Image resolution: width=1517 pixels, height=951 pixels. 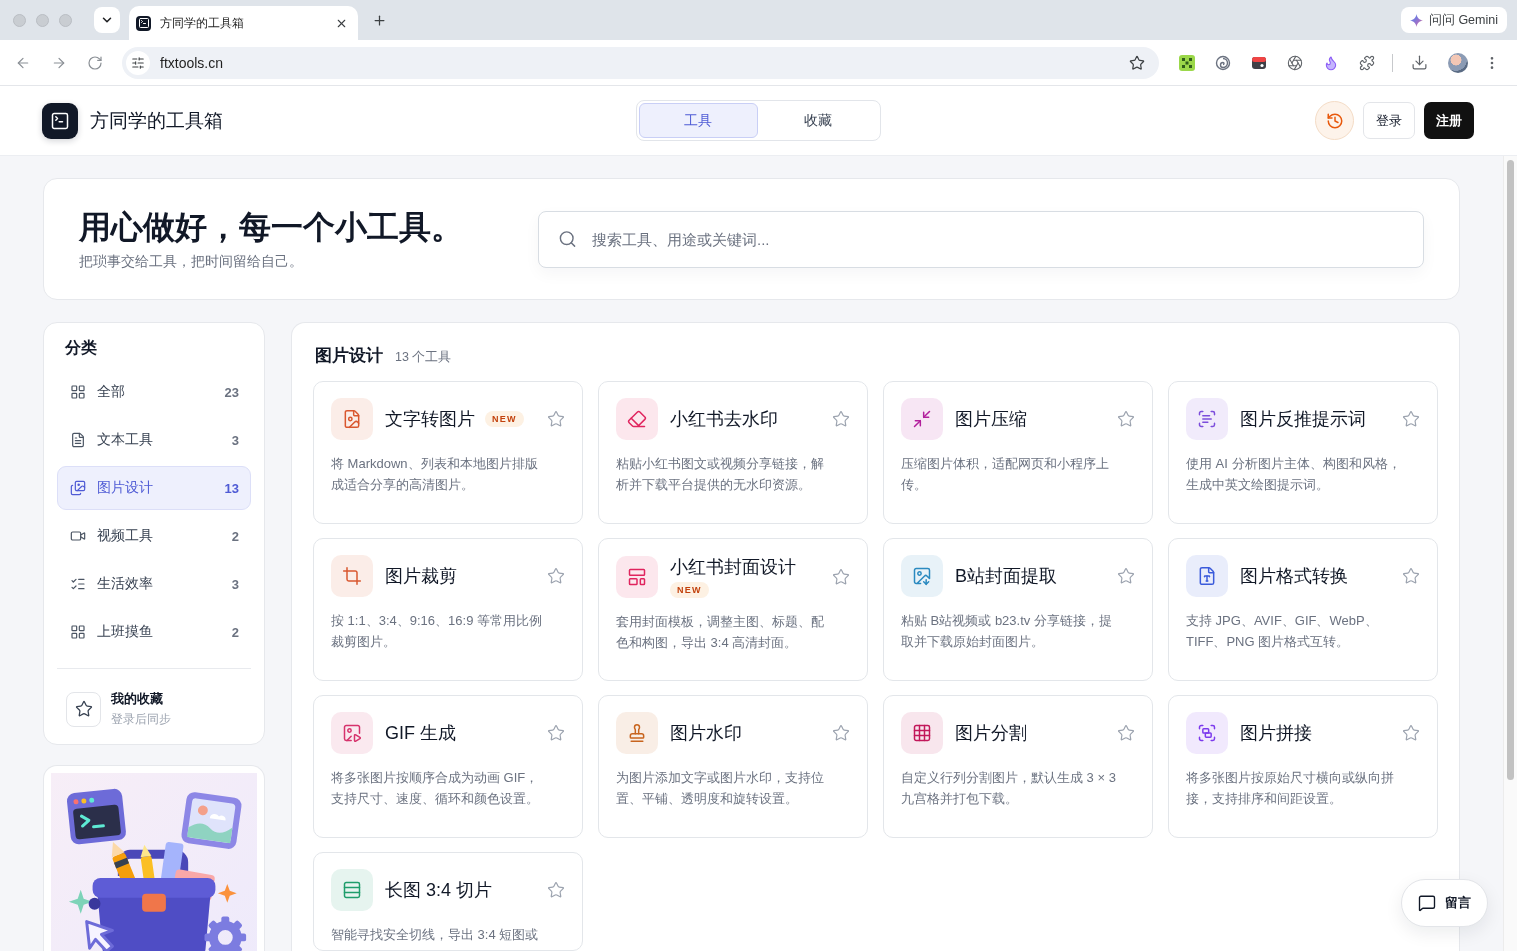 What do you see at coordinates (689, 590) in the screenshot?
I see `new-tag: NEW` at bounding box center [689, 590].